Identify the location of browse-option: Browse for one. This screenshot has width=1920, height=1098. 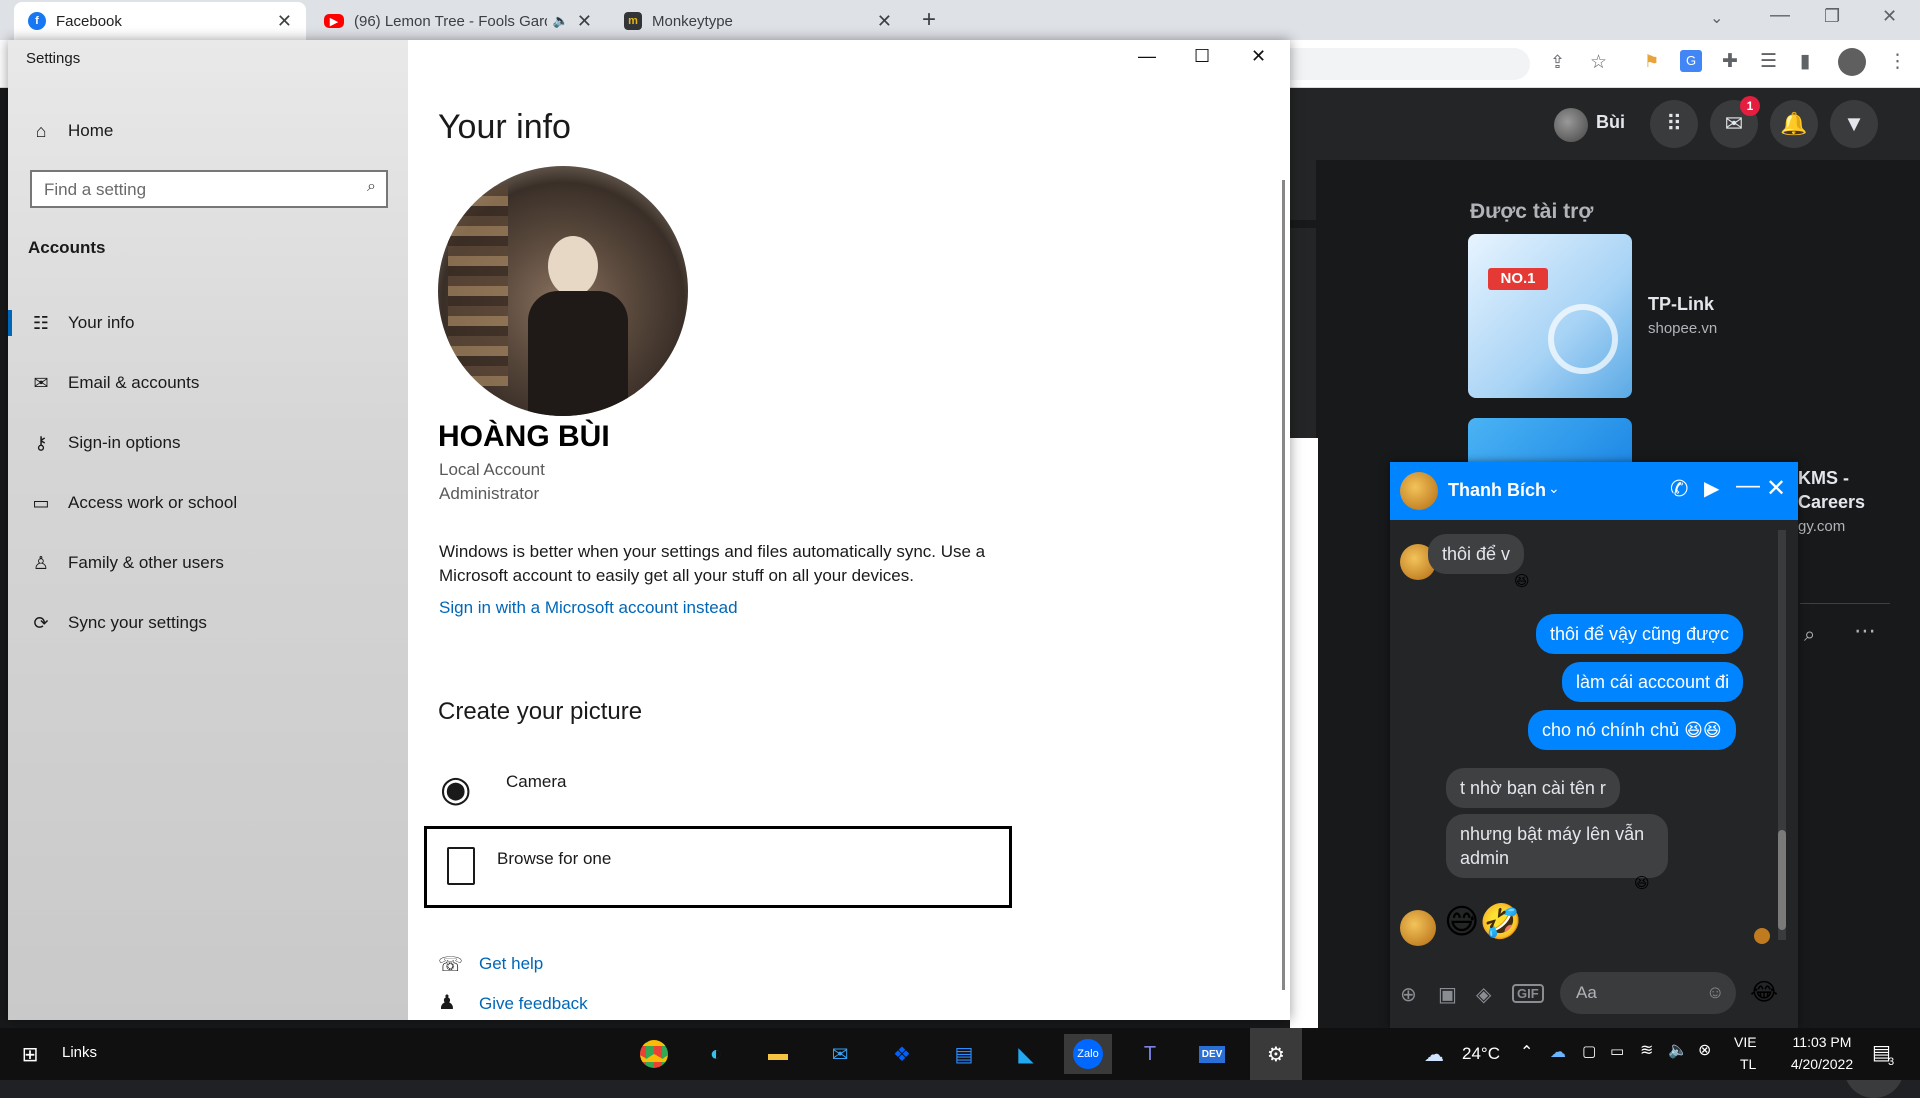
(718, 867).